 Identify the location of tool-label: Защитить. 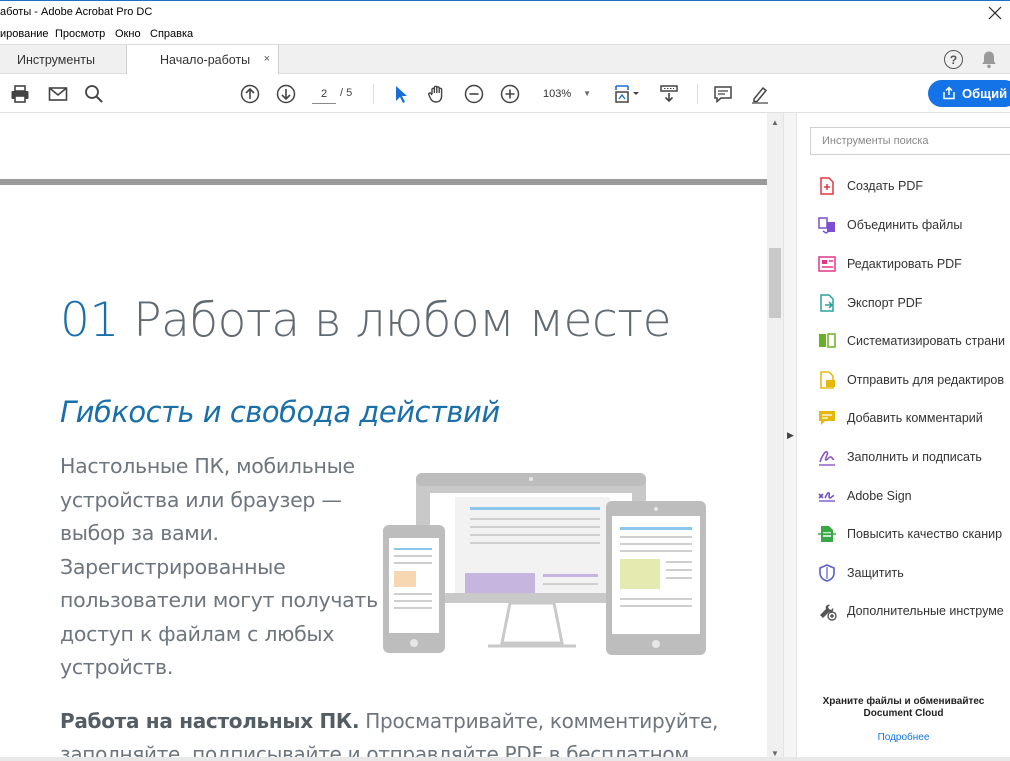
(875, 573).